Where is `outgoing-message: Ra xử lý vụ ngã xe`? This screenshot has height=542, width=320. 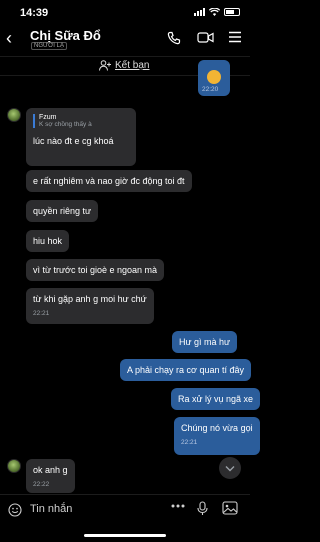
outgoing-message: Ra xử lý vụ ngã xe is located at coordinates (216, 399).